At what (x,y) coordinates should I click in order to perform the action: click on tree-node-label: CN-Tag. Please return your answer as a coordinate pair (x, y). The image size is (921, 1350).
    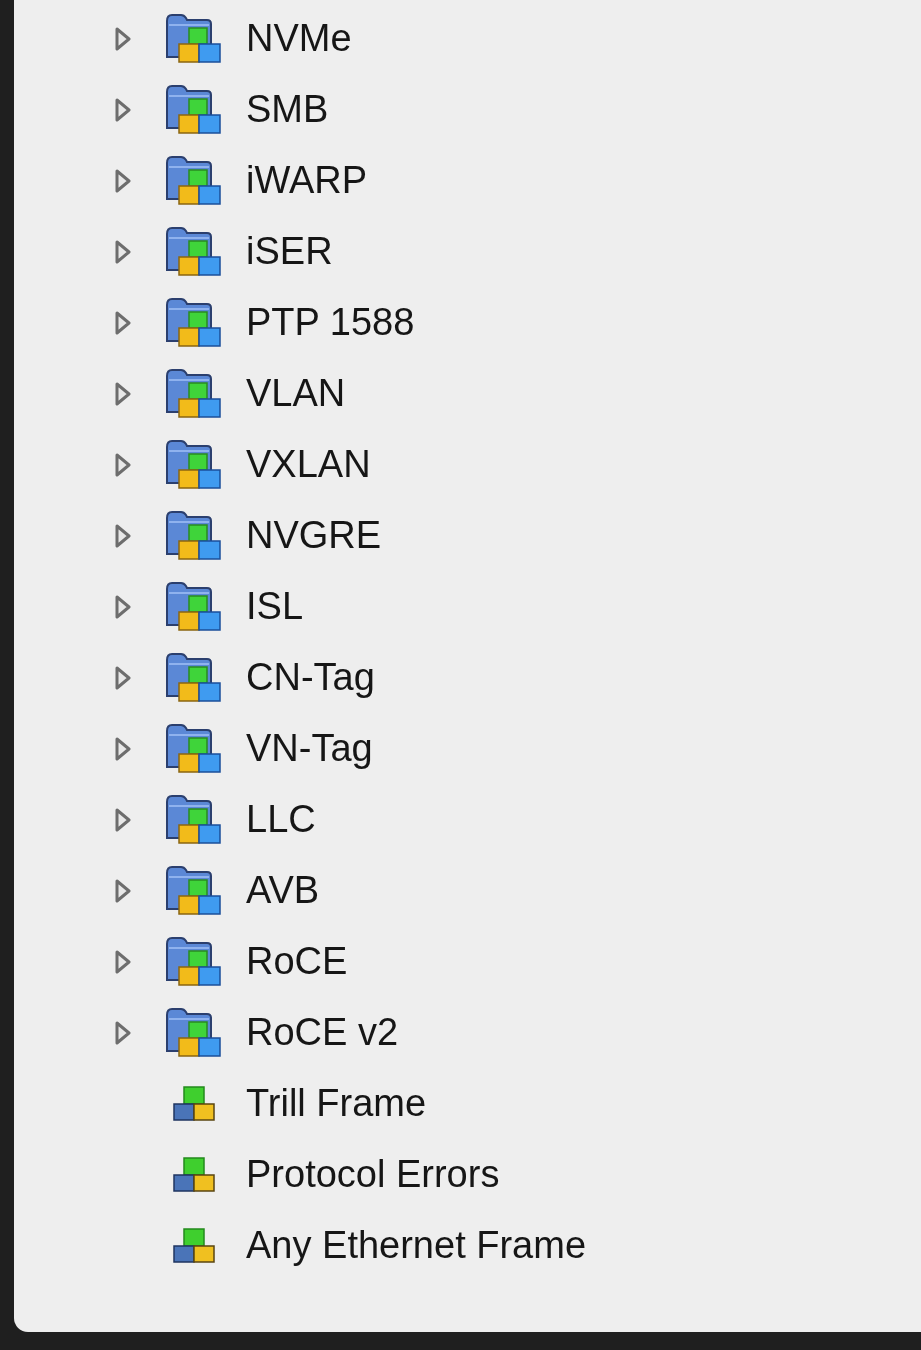
    Looking at the image, I should click on (583, 677).